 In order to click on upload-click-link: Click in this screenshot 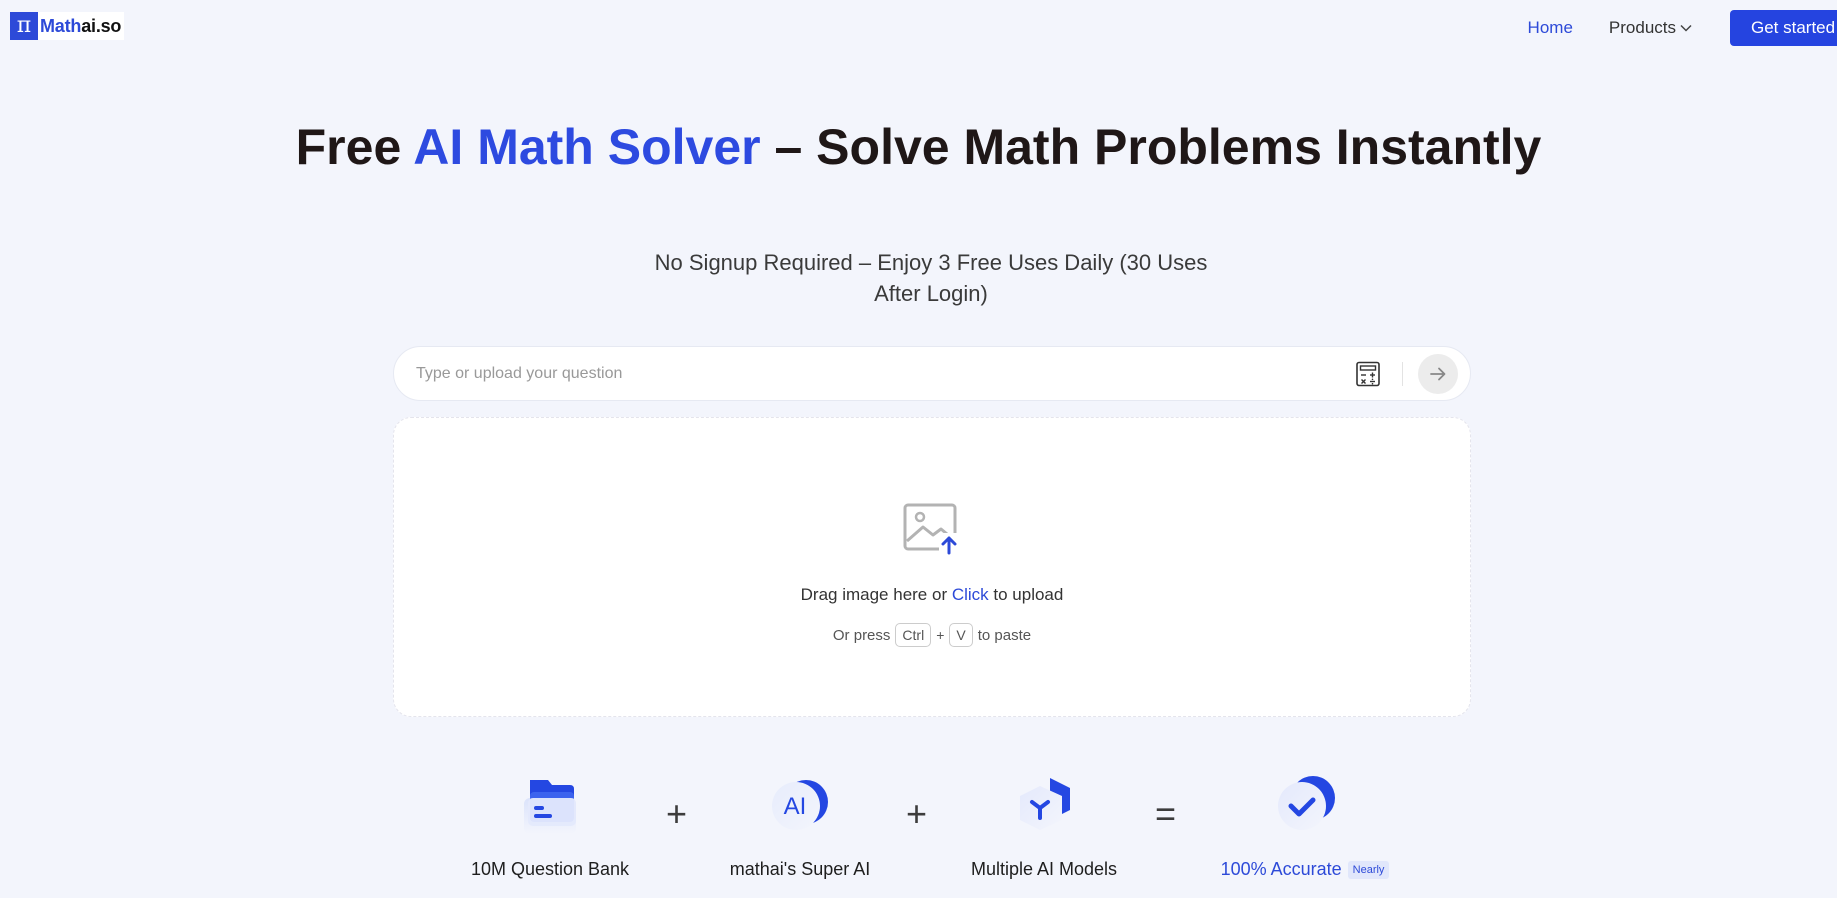, I will do `click(970, 594)`.